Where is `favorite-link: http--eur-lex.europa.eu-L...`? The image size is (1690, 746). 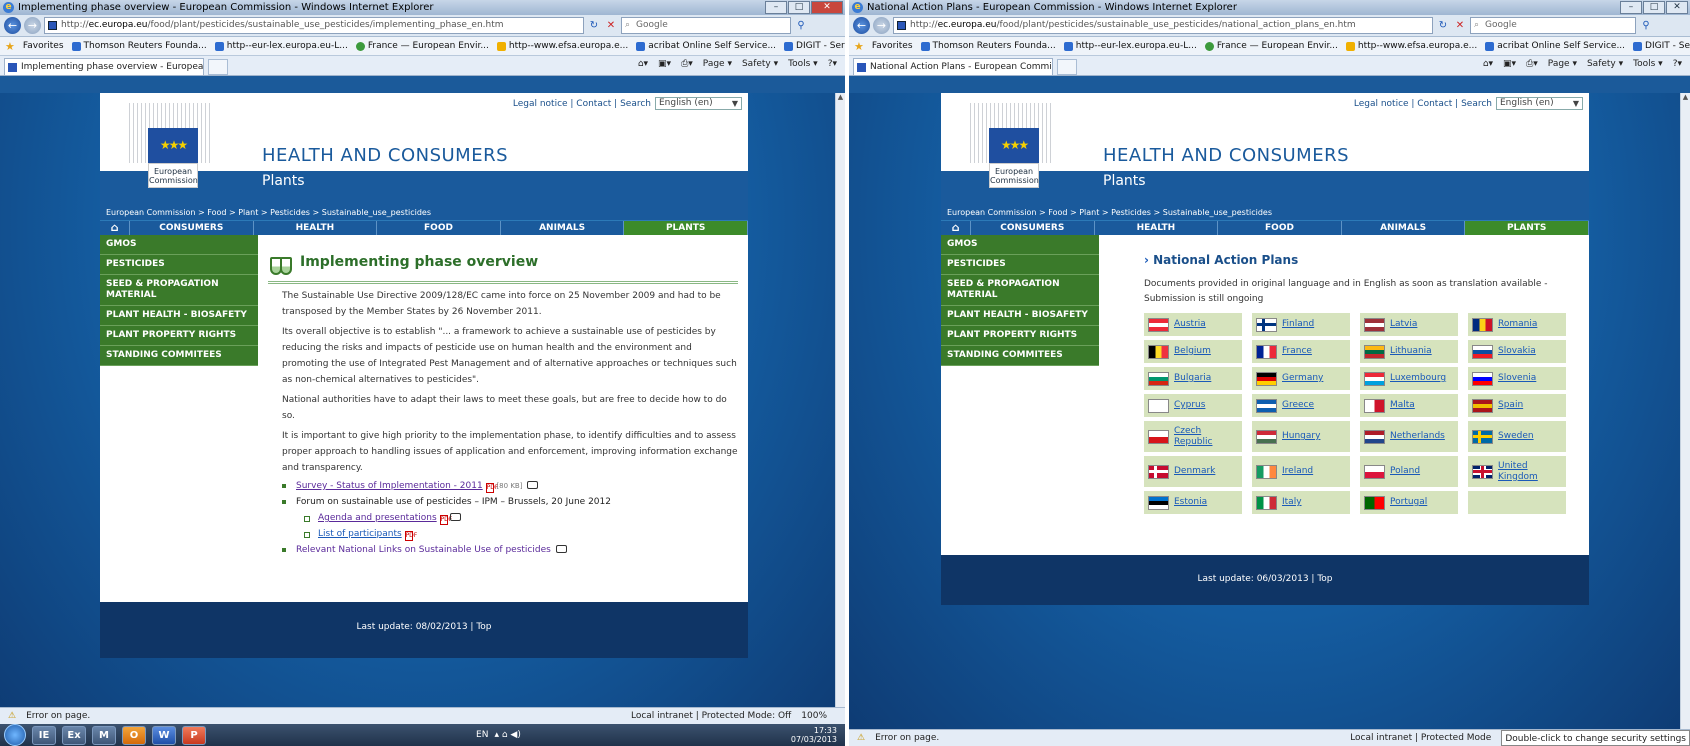
favorite-link: http--eur-lex.europa.eu-L... is located at coordinates (281, 46).